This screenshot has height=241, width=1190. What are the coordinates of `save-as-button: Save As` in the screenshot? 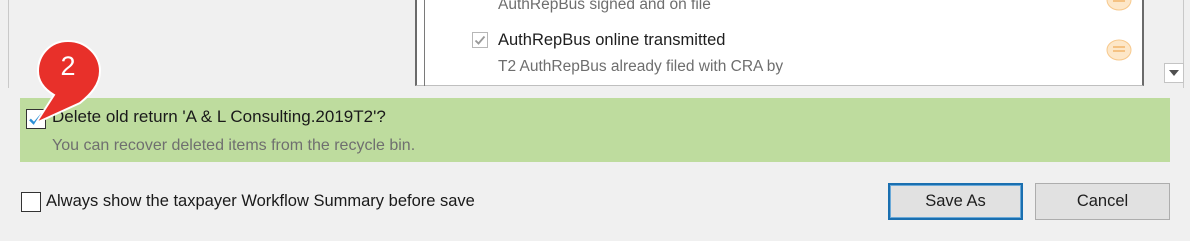 It's located at (955, 201).